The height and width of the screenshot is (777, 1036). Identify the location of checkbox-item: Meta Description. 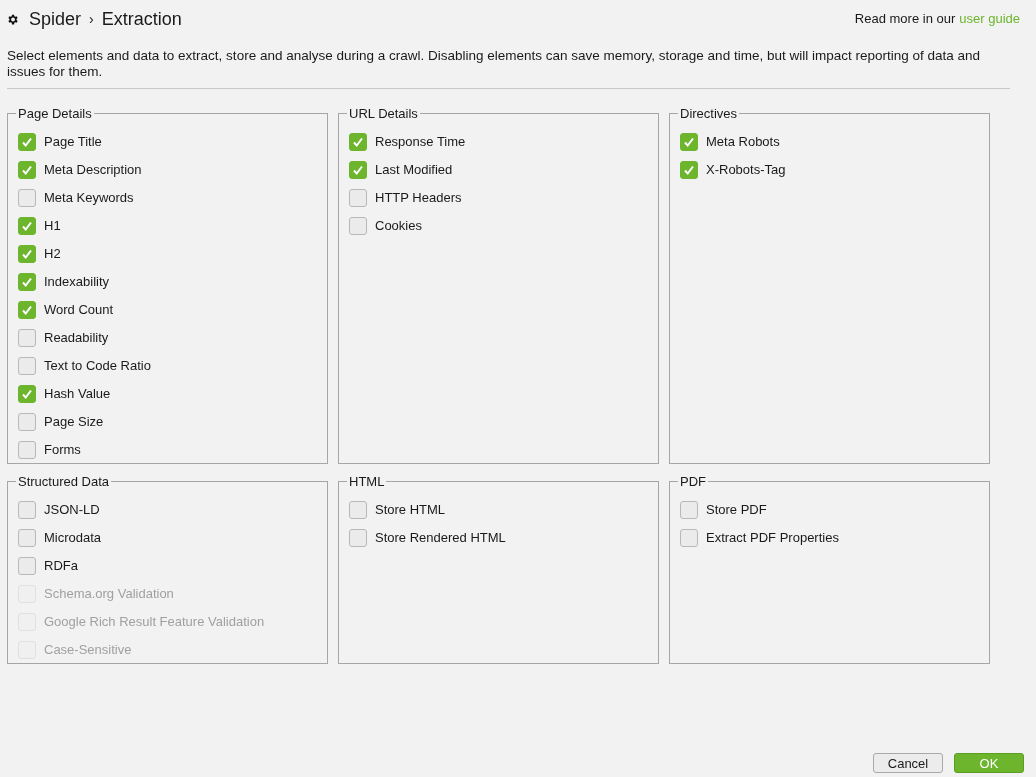
(80, 169).